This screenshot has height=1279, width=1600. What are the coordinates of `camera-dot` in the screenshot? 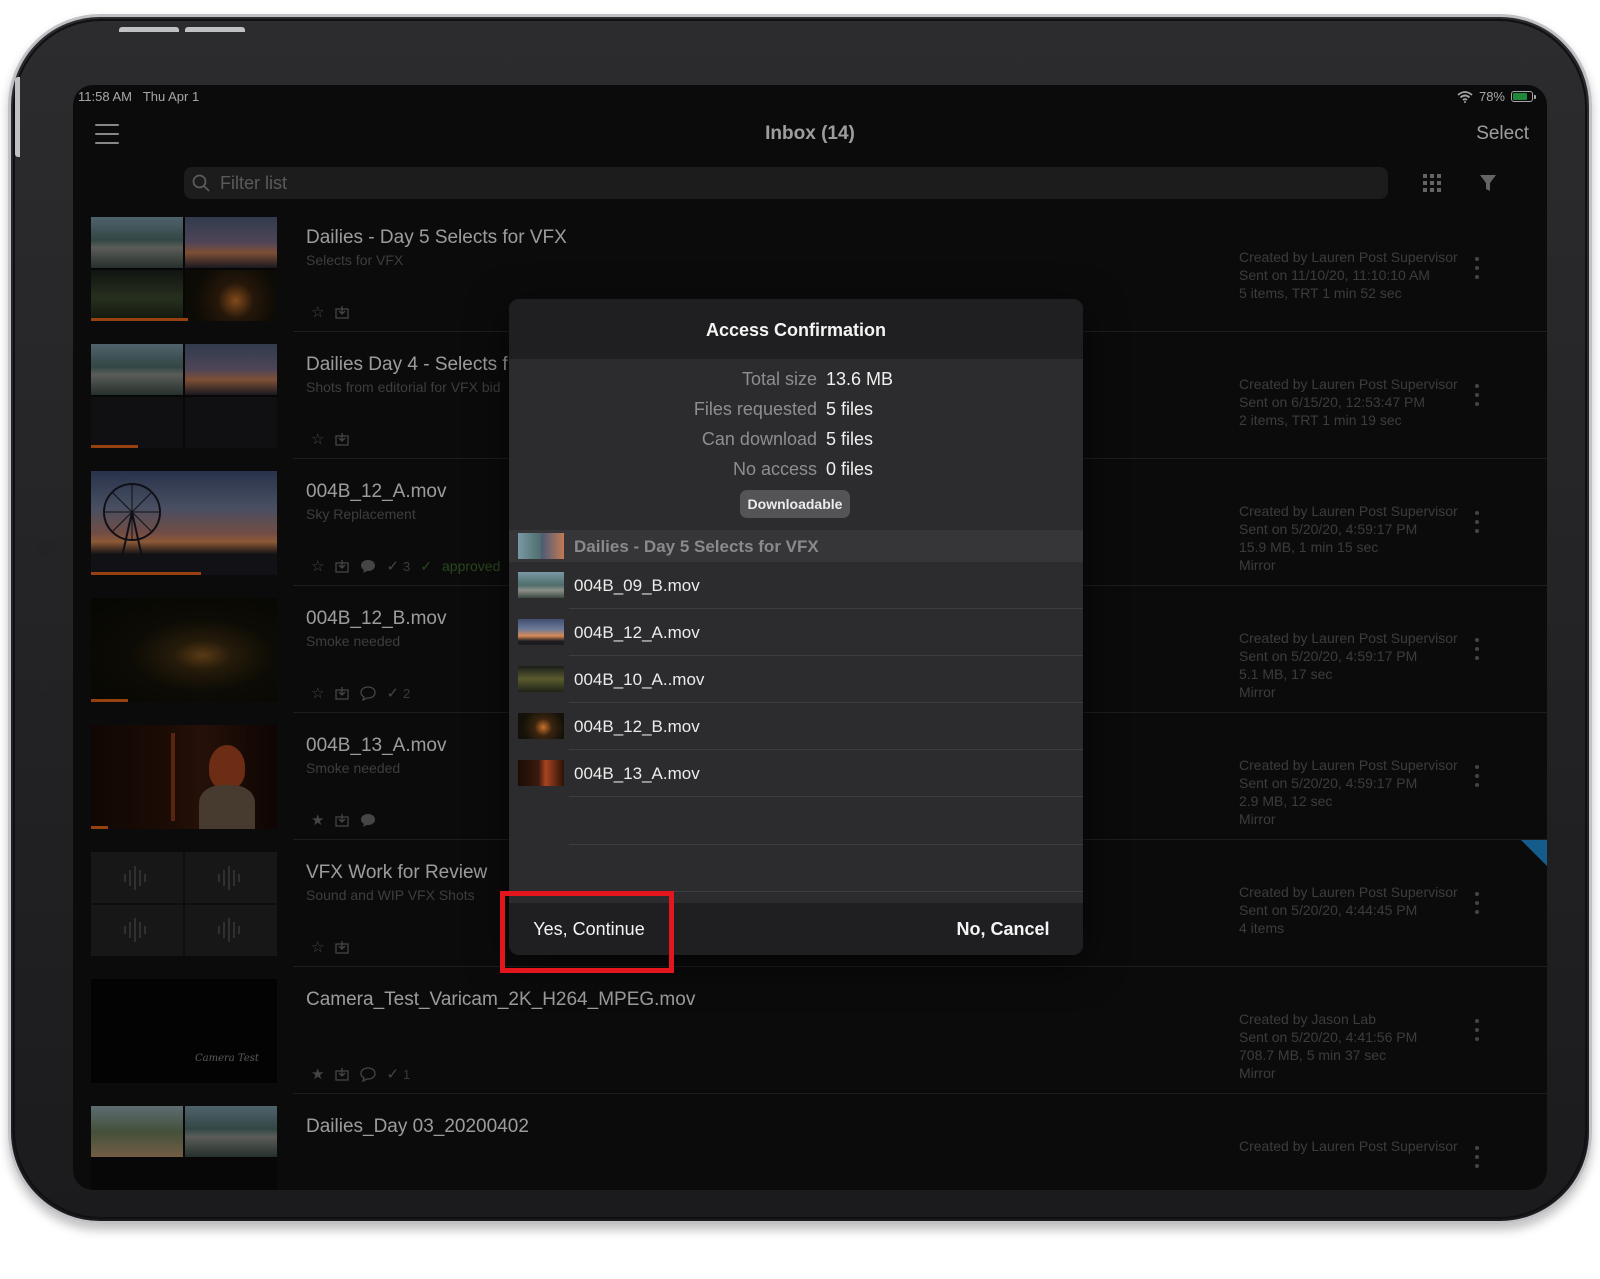 It's located at (46, 548).